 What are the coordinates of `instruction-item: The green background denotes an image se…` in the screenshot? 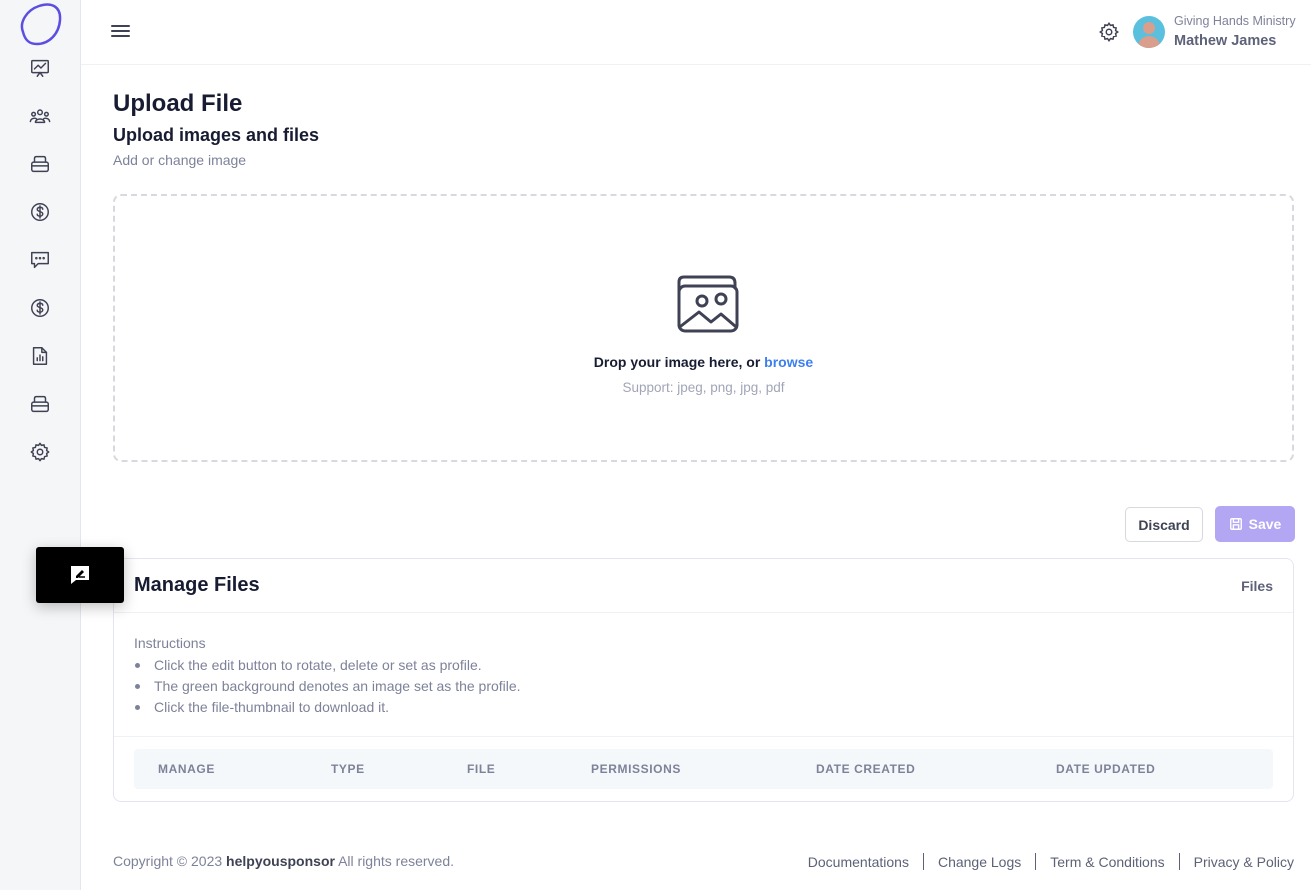 It's located at (327, 686).